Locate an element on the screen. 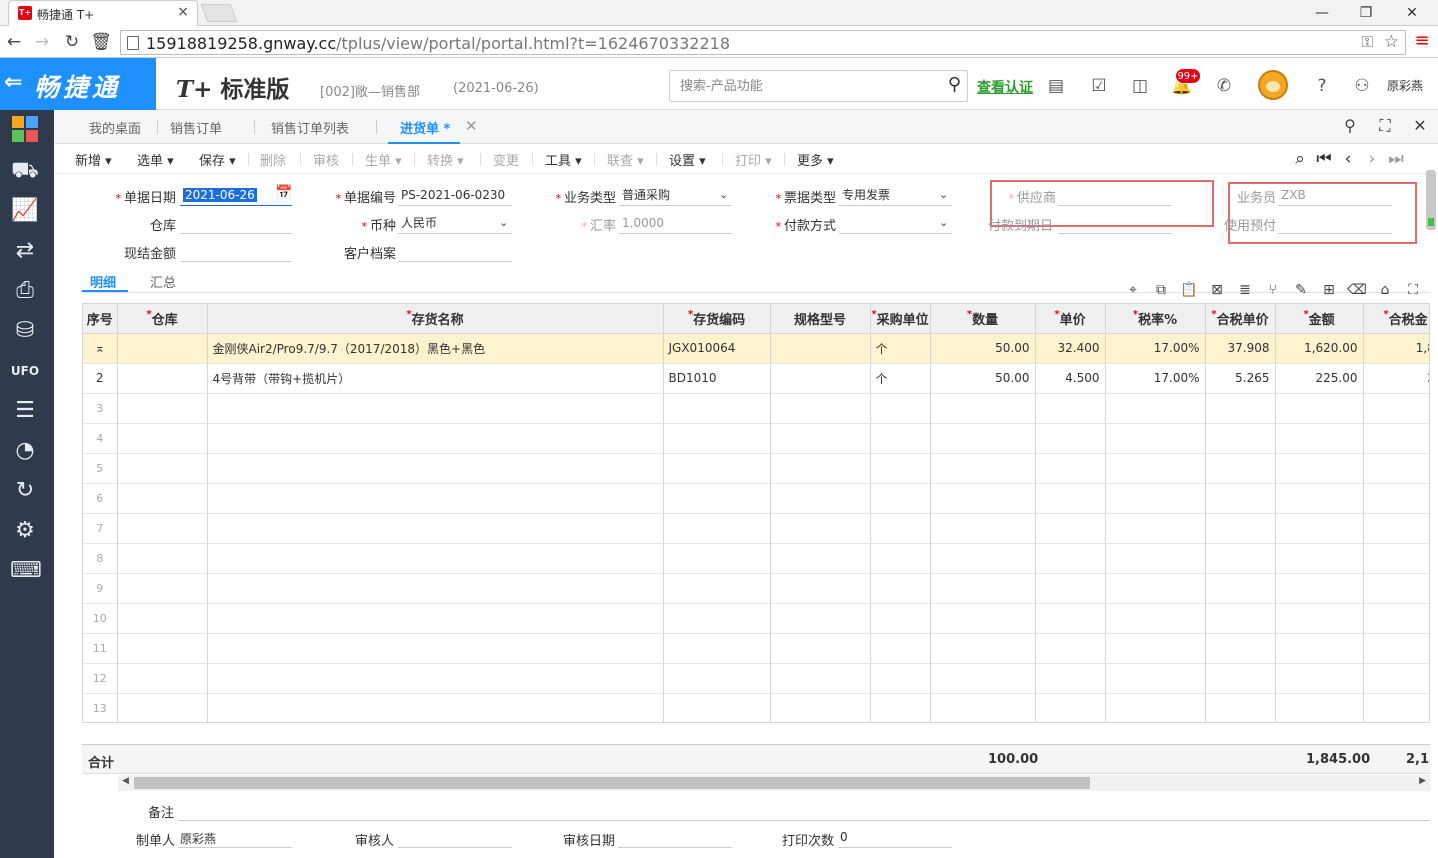 The image size is (1438, 858). table-row: 5 is located at coordinates (756, 468).